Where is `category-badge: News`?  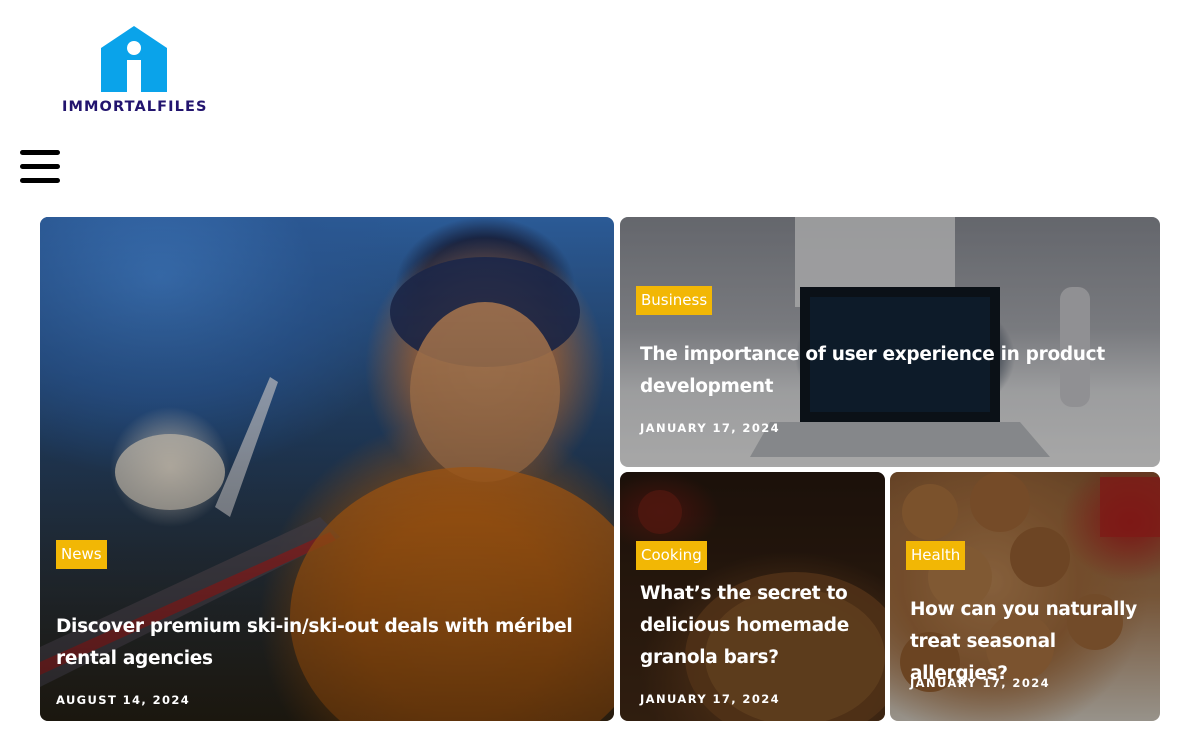
category-badge: News is located at coordinates (81, 554).